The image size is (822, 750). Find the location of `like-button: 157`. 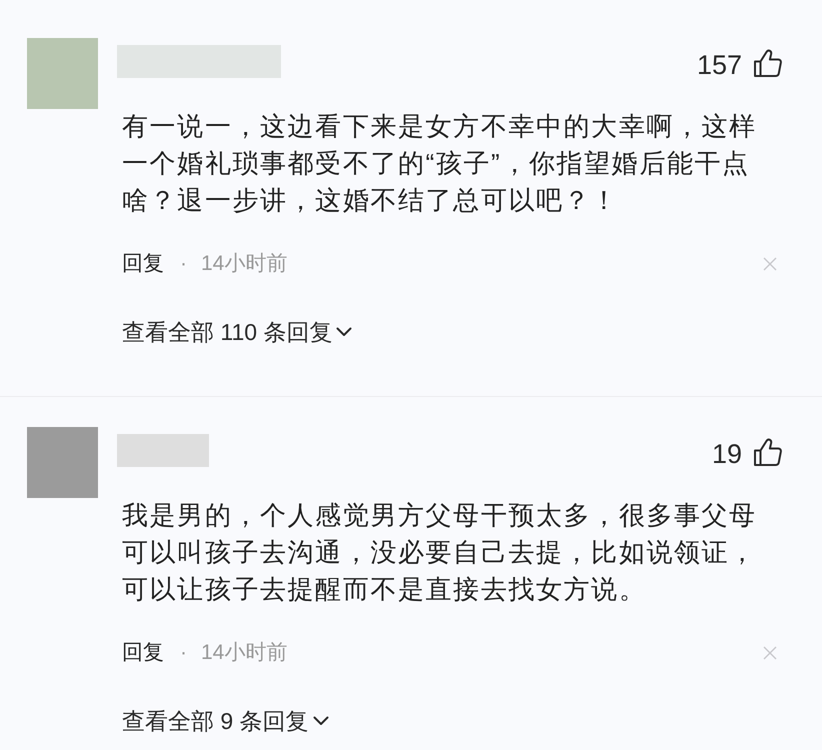

like-button: 157 is located at coordinates (739, 65).